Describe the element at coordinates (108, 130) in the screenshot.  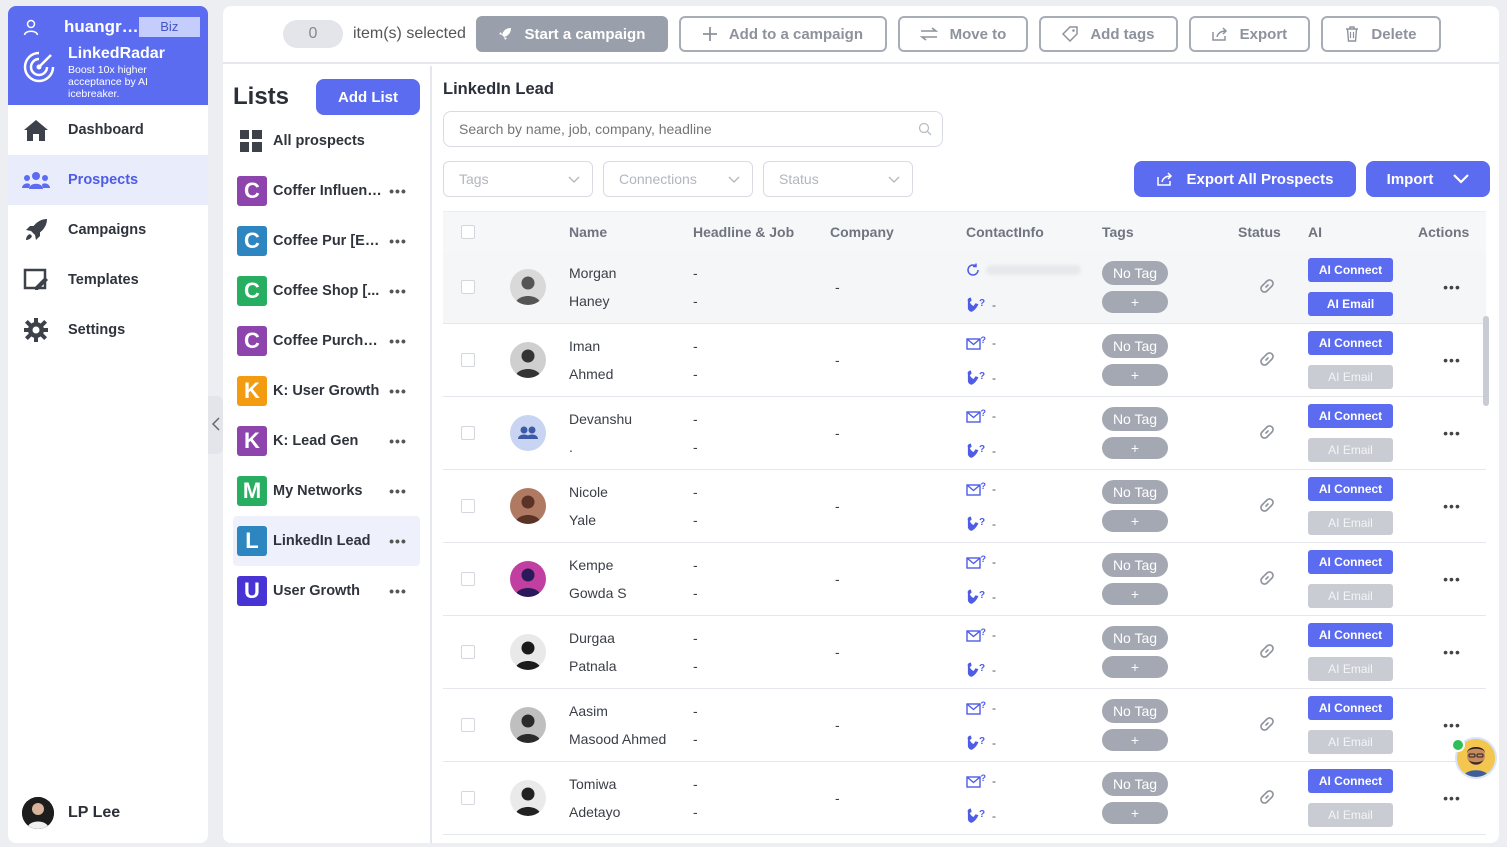
I see `nav-dashboard: Dashboard` at that location.